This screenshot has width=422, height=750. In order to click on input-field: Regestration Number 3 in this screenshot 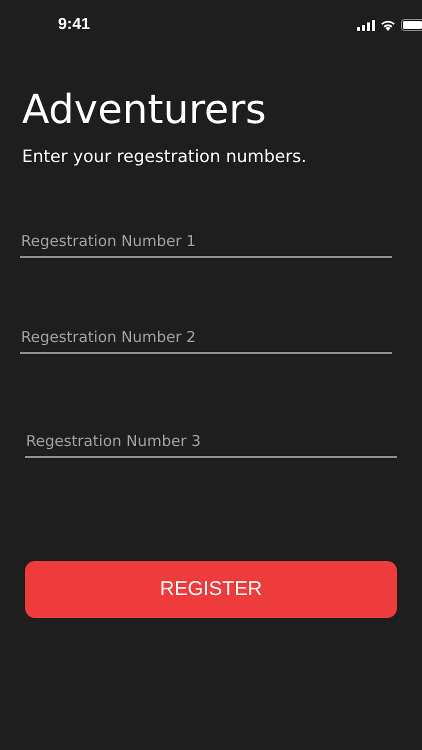, I will do `click(211, 442)`.